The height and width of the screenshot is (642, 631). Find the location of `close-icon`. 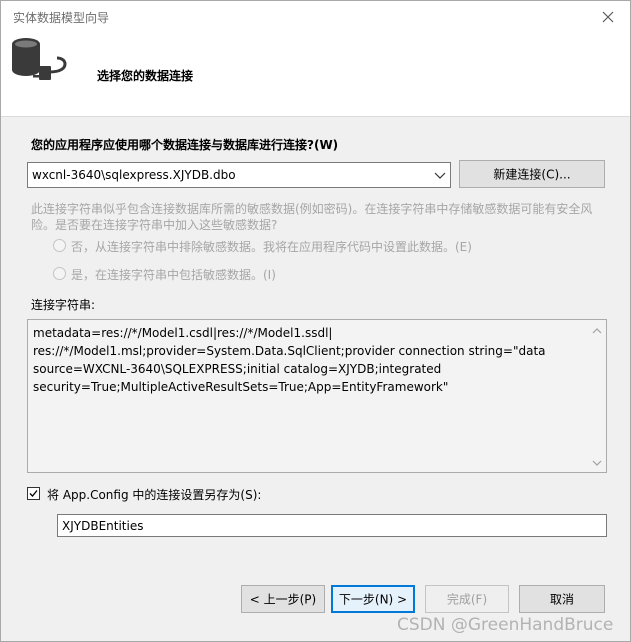

close-icon is located at coordinates (608, 17).